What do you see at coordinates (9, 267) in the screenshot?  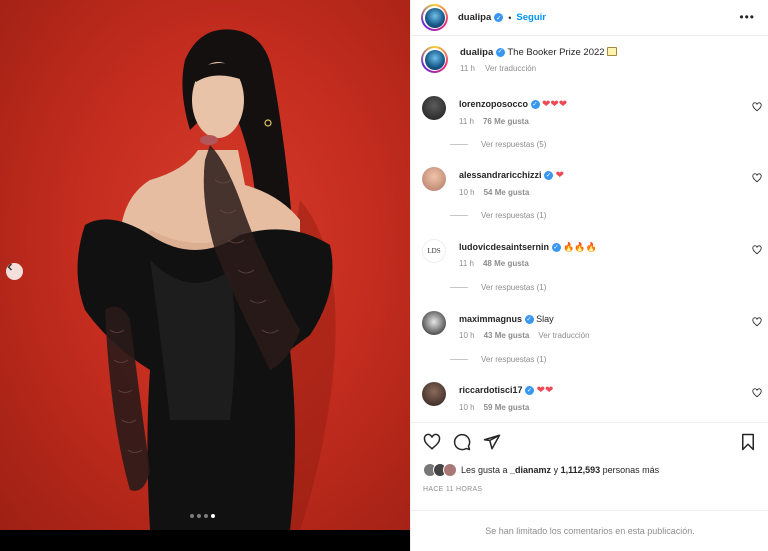 I see `chevron-left-icon` at bounding box center [9, 267].